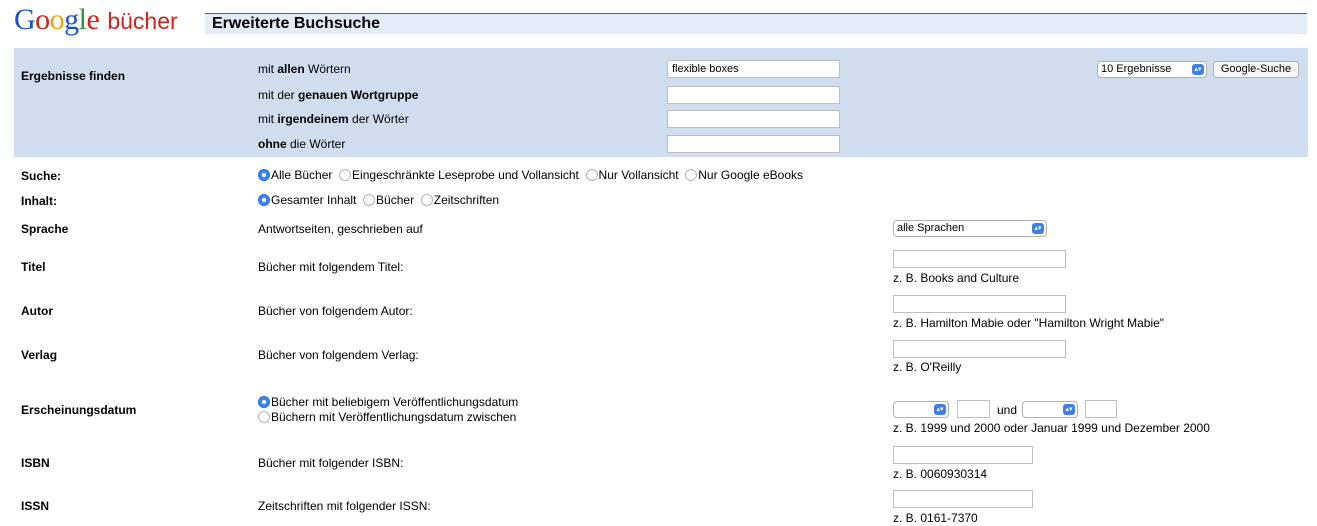 The height and width of the screenshot is (526, 1317). I want to click on suche-label: Suche:, so click(41, 176).